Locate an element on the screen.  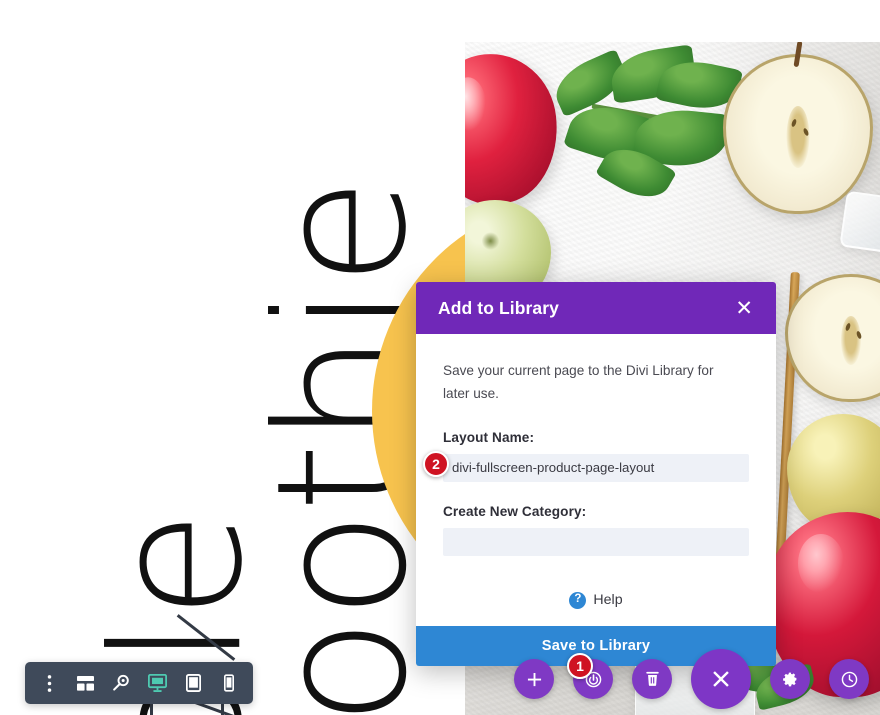
help-link: ? Help is located at coordinates (596, 602).